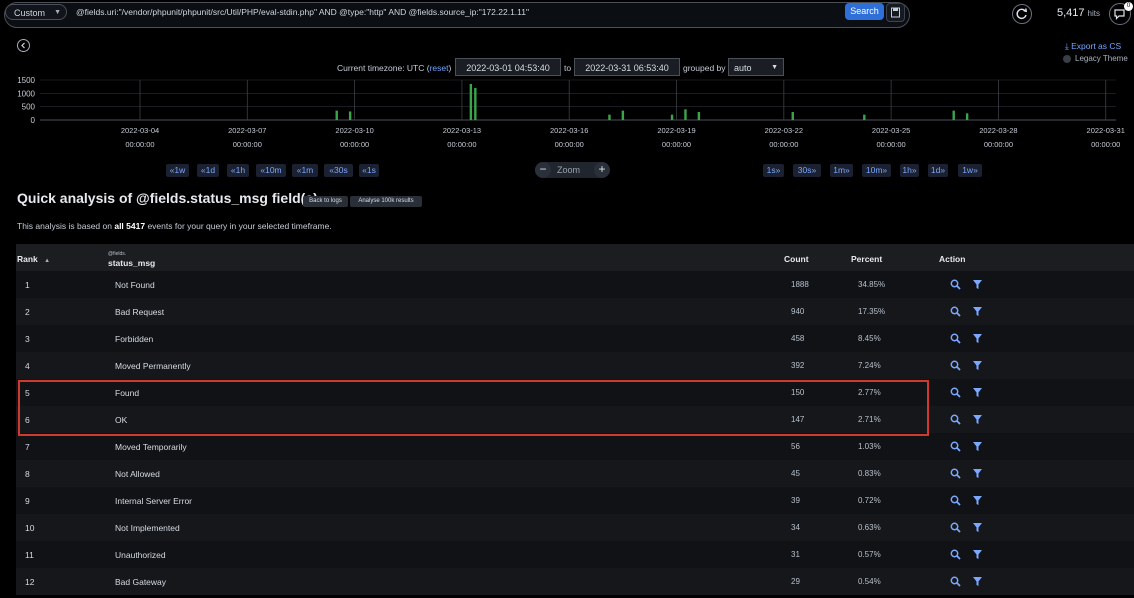 The width and height of the screenshot is (1134, 598). Describe the element at coordinates (895, 12) in the screenshot. I see `save-query-button` at that location.